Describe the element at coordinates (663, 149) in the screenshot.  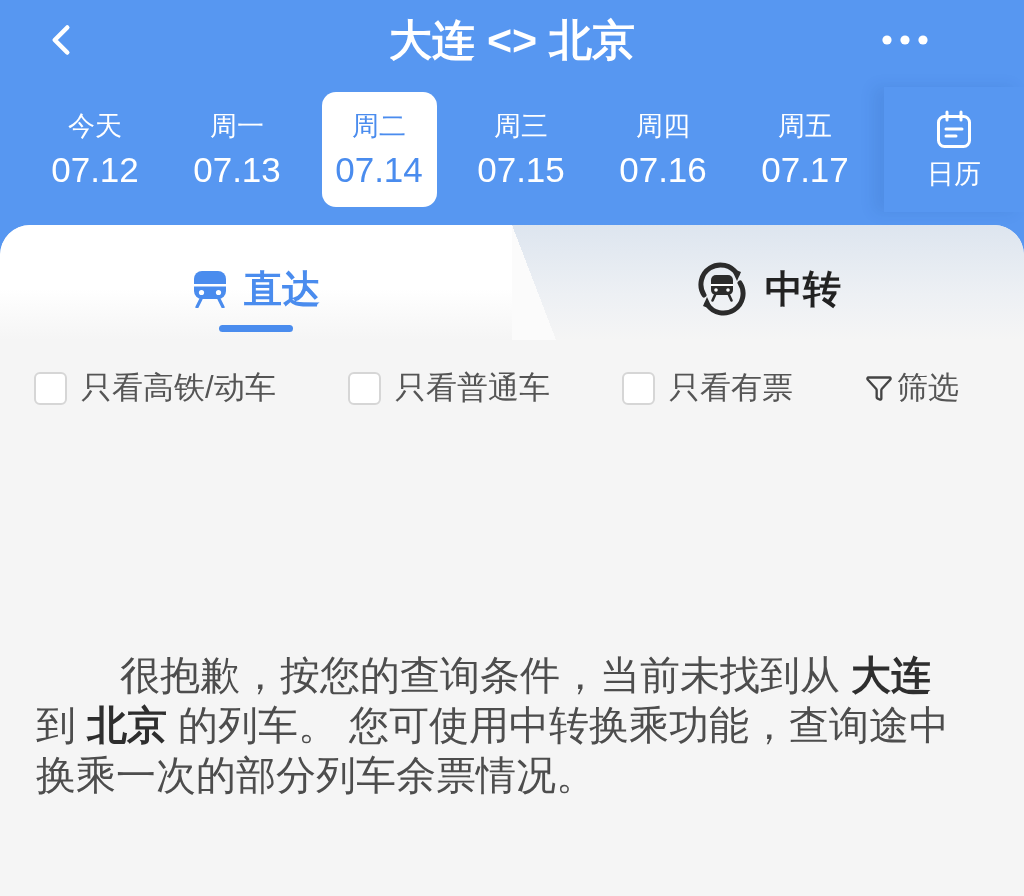
I see `date-tab: 周四 07.16` at that location.